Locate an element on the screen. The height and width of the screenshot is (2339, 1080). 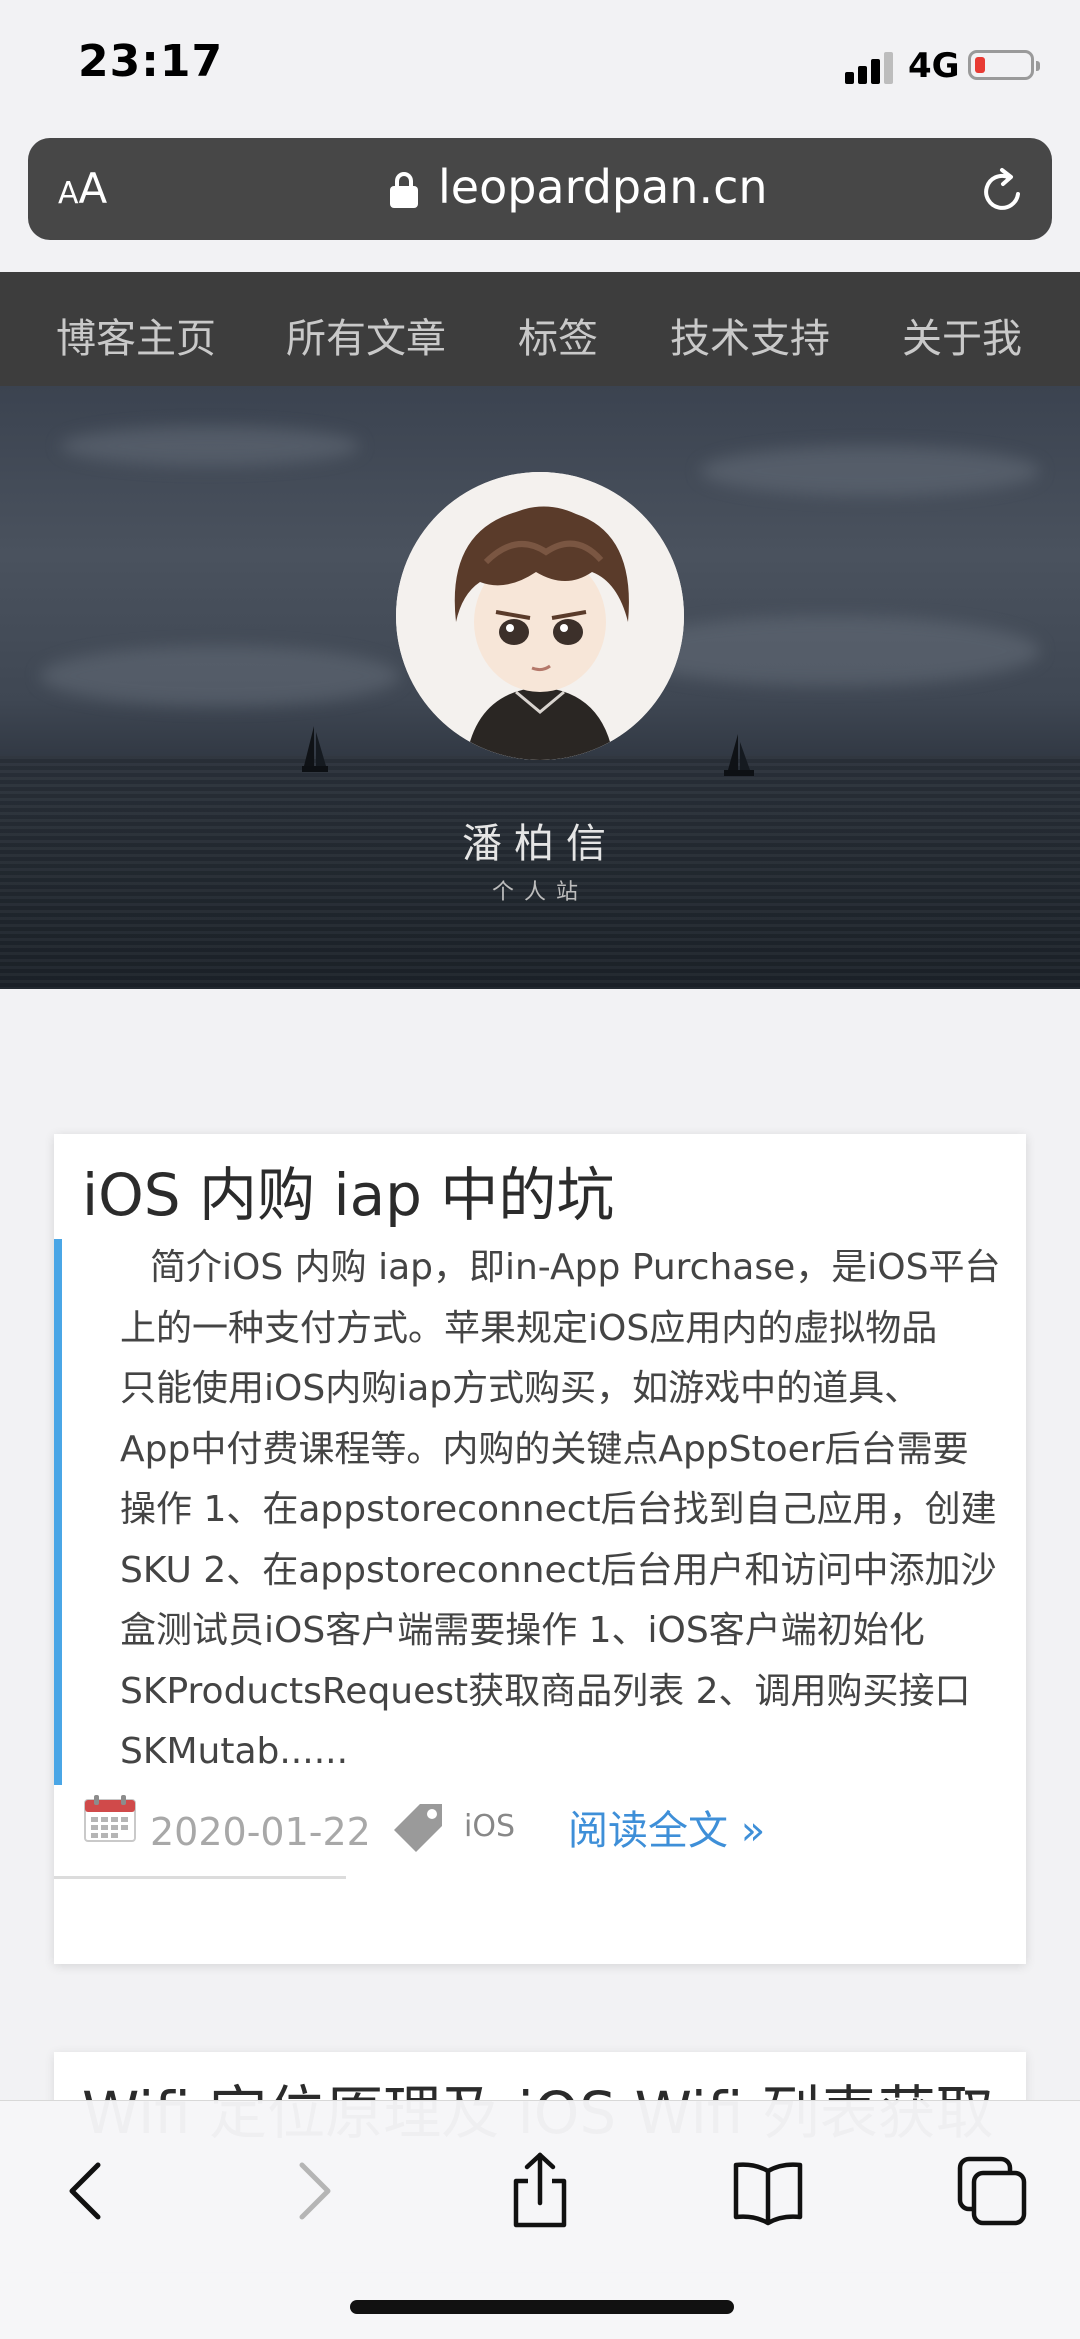
excerpt-line: 上的一种支付方式。苹果规定iOS应用内的虚拟物品 is located at coordinates (529, 1328).